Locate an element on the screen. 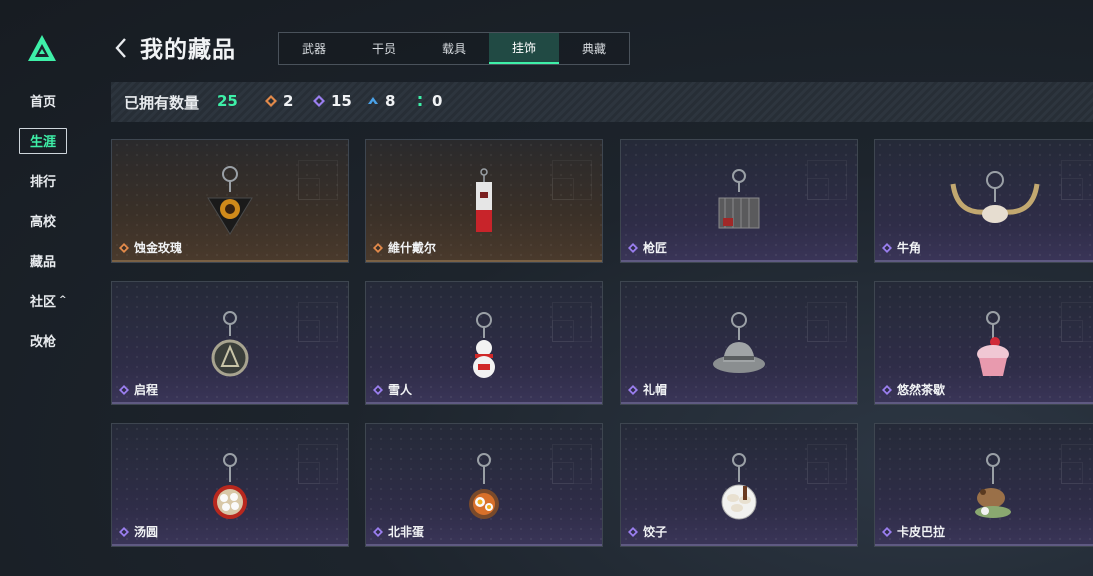 This screenshot has height=576, width=1093. item-name: 卡皮巴拉 is located at coordinates (921, 532).